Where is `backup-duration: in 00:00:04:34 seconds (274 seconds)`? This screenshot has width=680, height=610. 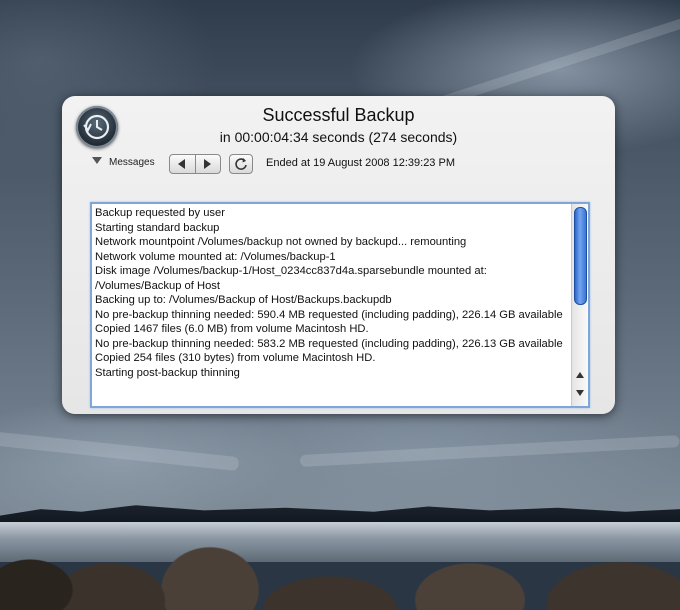
backup-duration: in 00:00:04:34 seconds (274 seconds) is located at coordinates (338, 137).